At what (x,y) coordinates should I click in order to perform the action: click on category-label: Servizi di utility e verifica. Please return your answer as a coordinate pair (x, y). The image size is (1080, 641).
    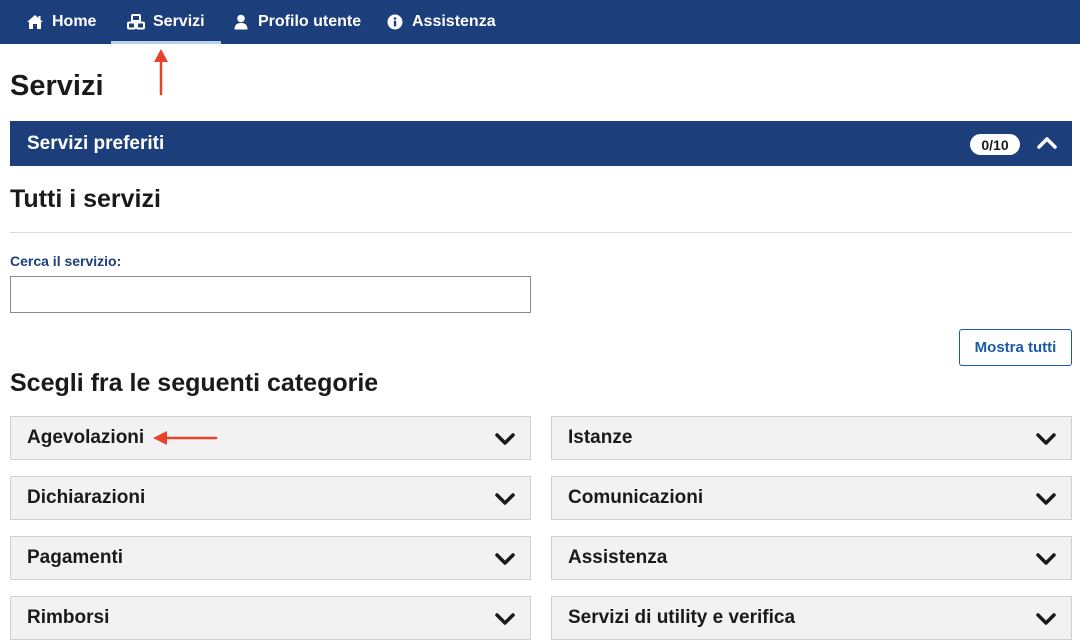
    Looking at the image, I should click on (682, 617).